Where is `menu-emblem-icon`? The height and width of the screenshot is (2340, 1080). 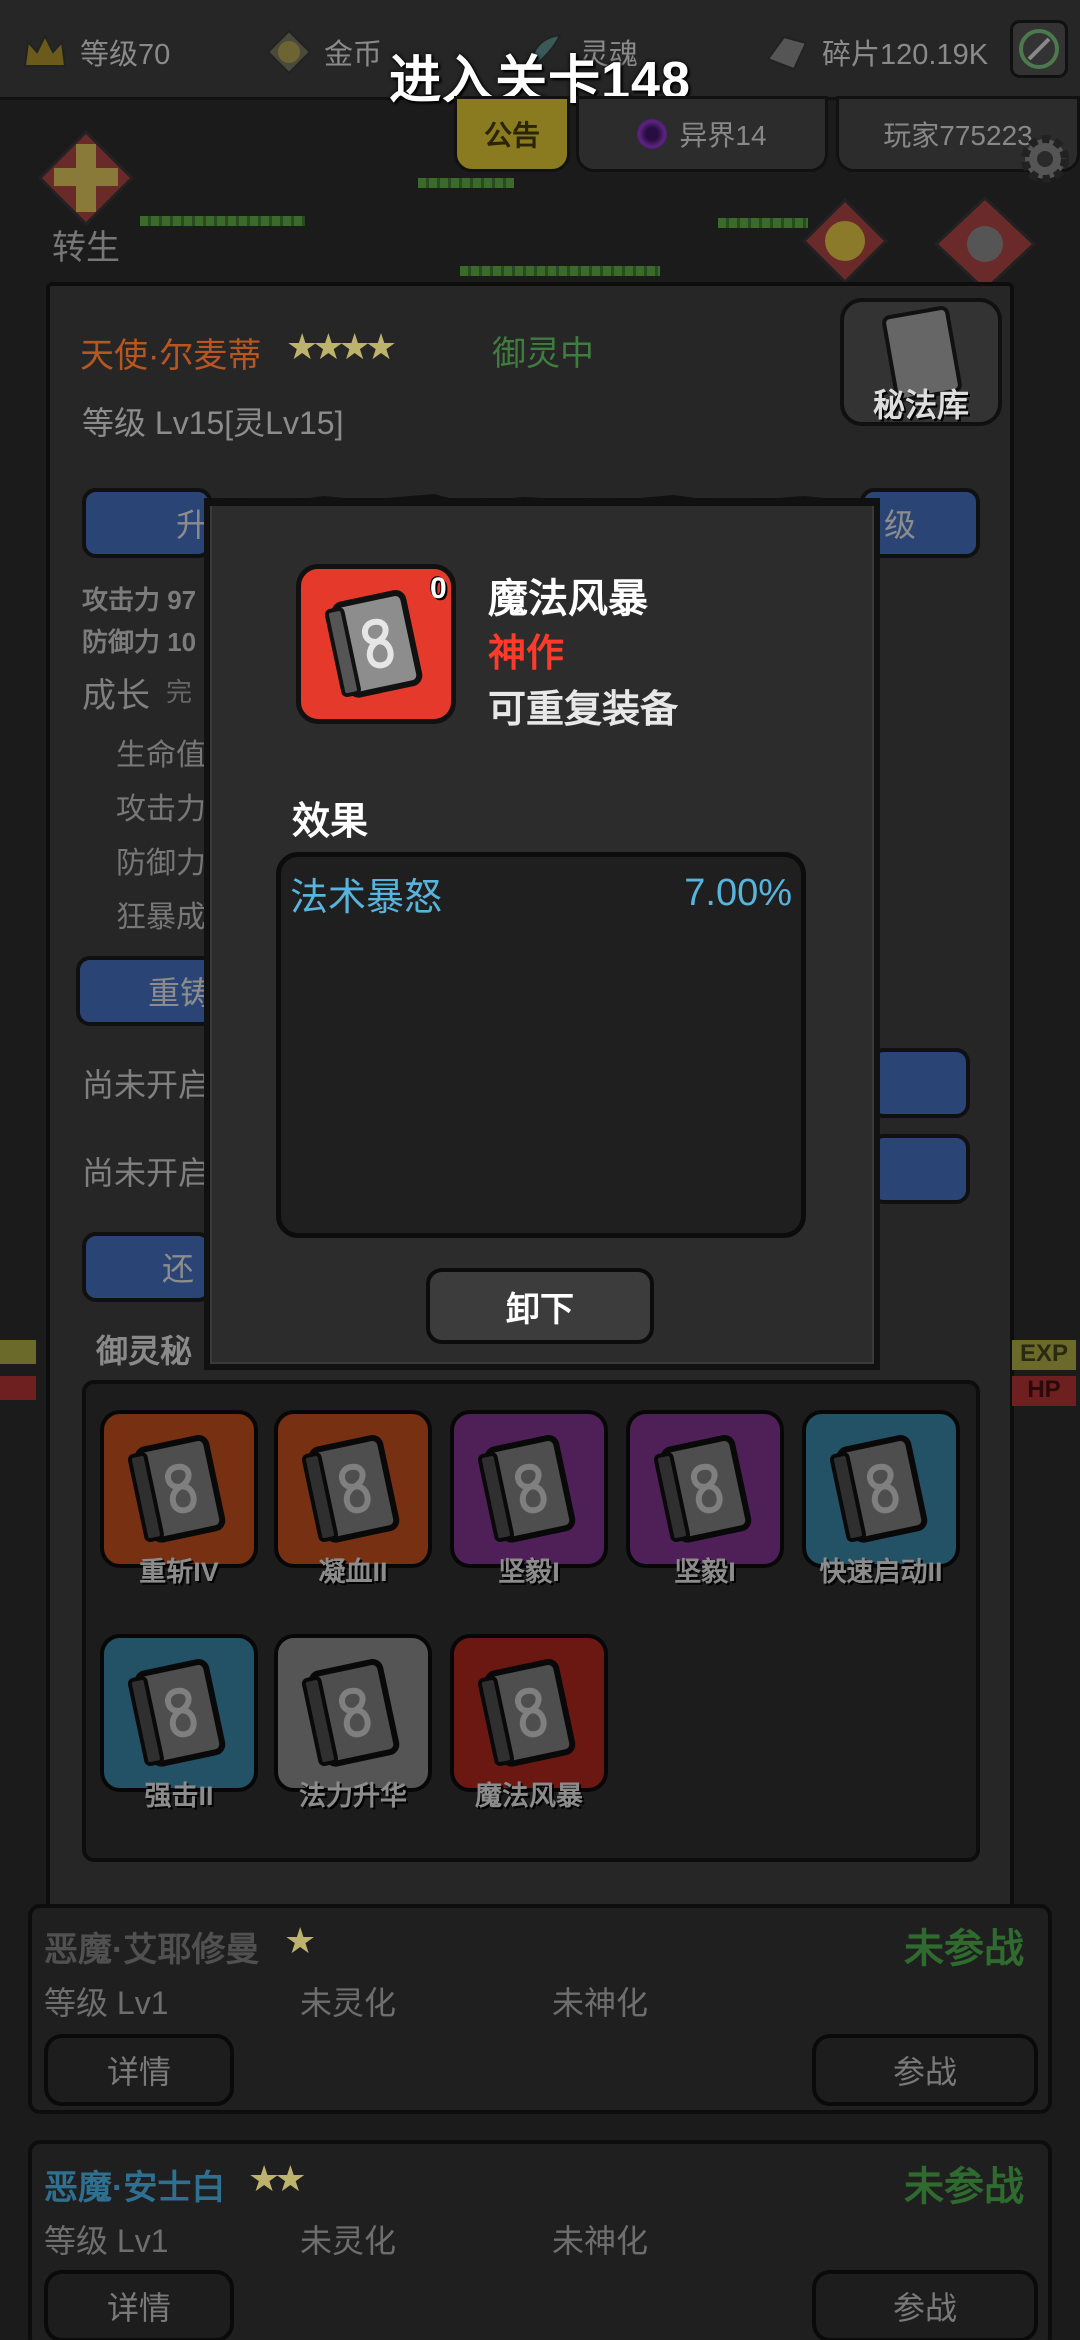
menu-emblem-icon is located at coordinates (985, 244).